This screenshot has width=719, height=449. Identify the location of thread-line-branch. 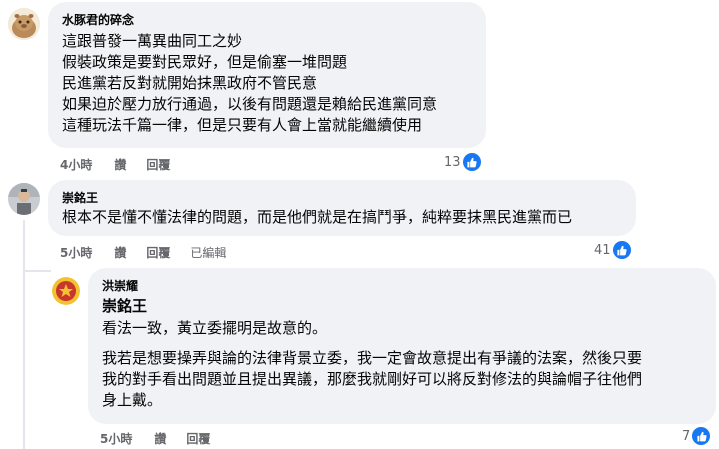
(37, 271).